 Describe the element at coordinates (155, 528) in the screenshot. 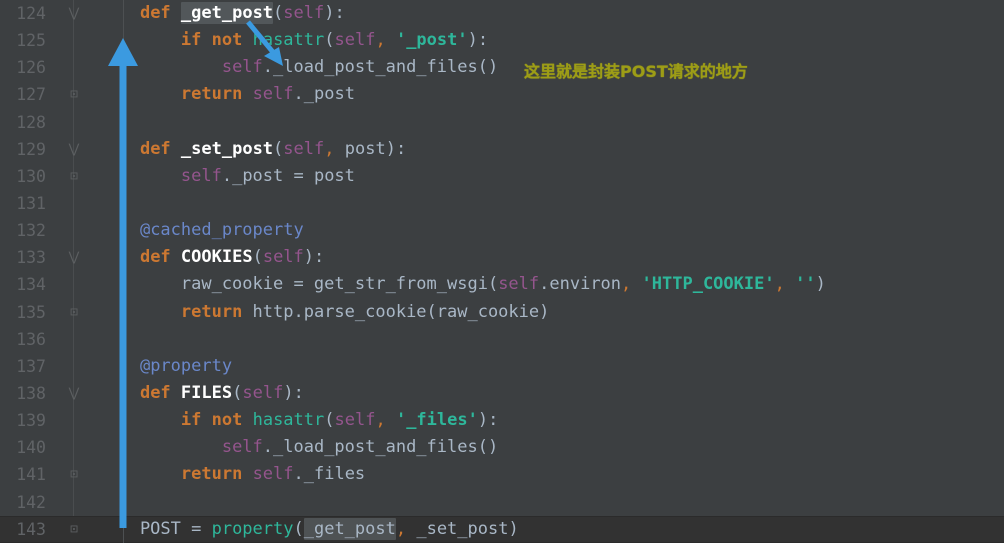

I see `code-token: POST =` at that location.